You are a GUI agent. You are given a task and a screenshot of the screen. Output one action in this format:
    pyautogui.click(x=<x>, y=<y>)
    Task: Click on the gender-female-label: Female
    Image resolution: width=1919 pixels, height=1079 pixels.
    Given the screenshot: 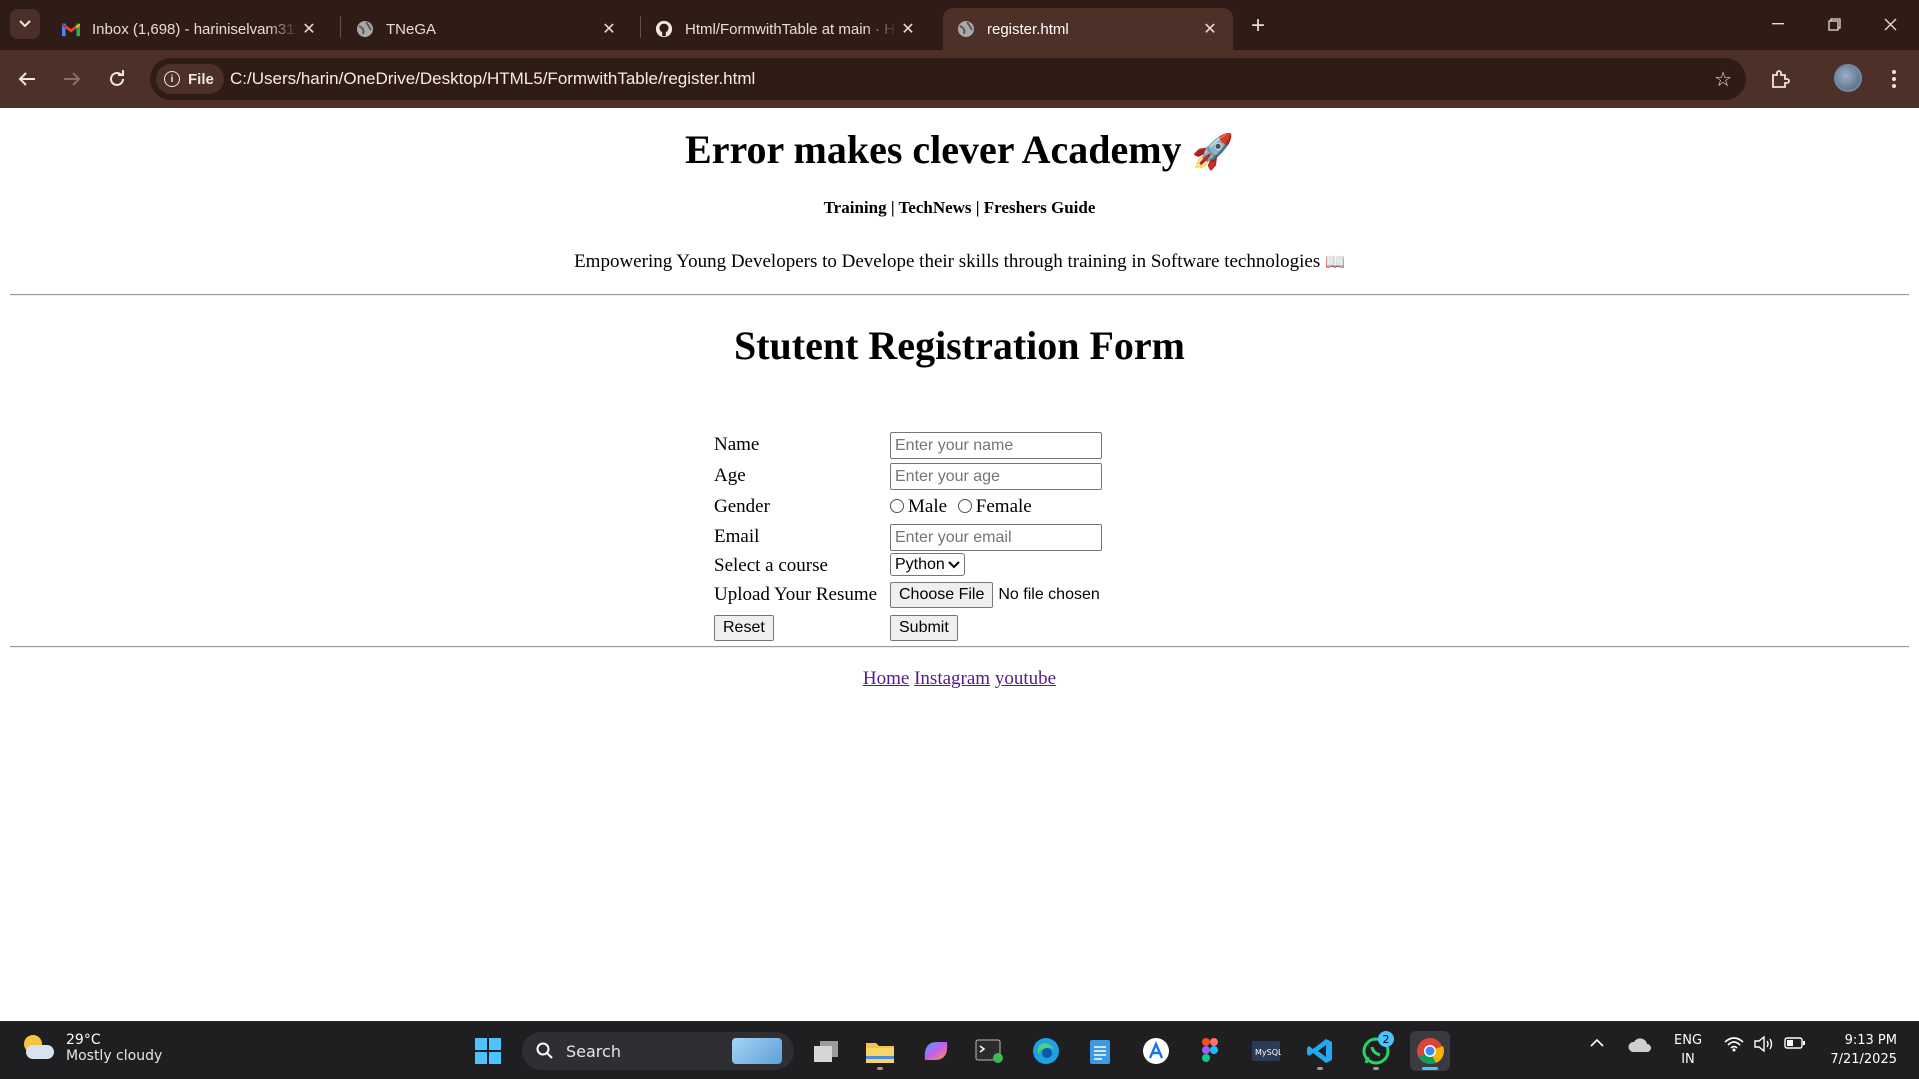 What is the action you would take?
    pyautogui.click(x=1003, y=506)
    